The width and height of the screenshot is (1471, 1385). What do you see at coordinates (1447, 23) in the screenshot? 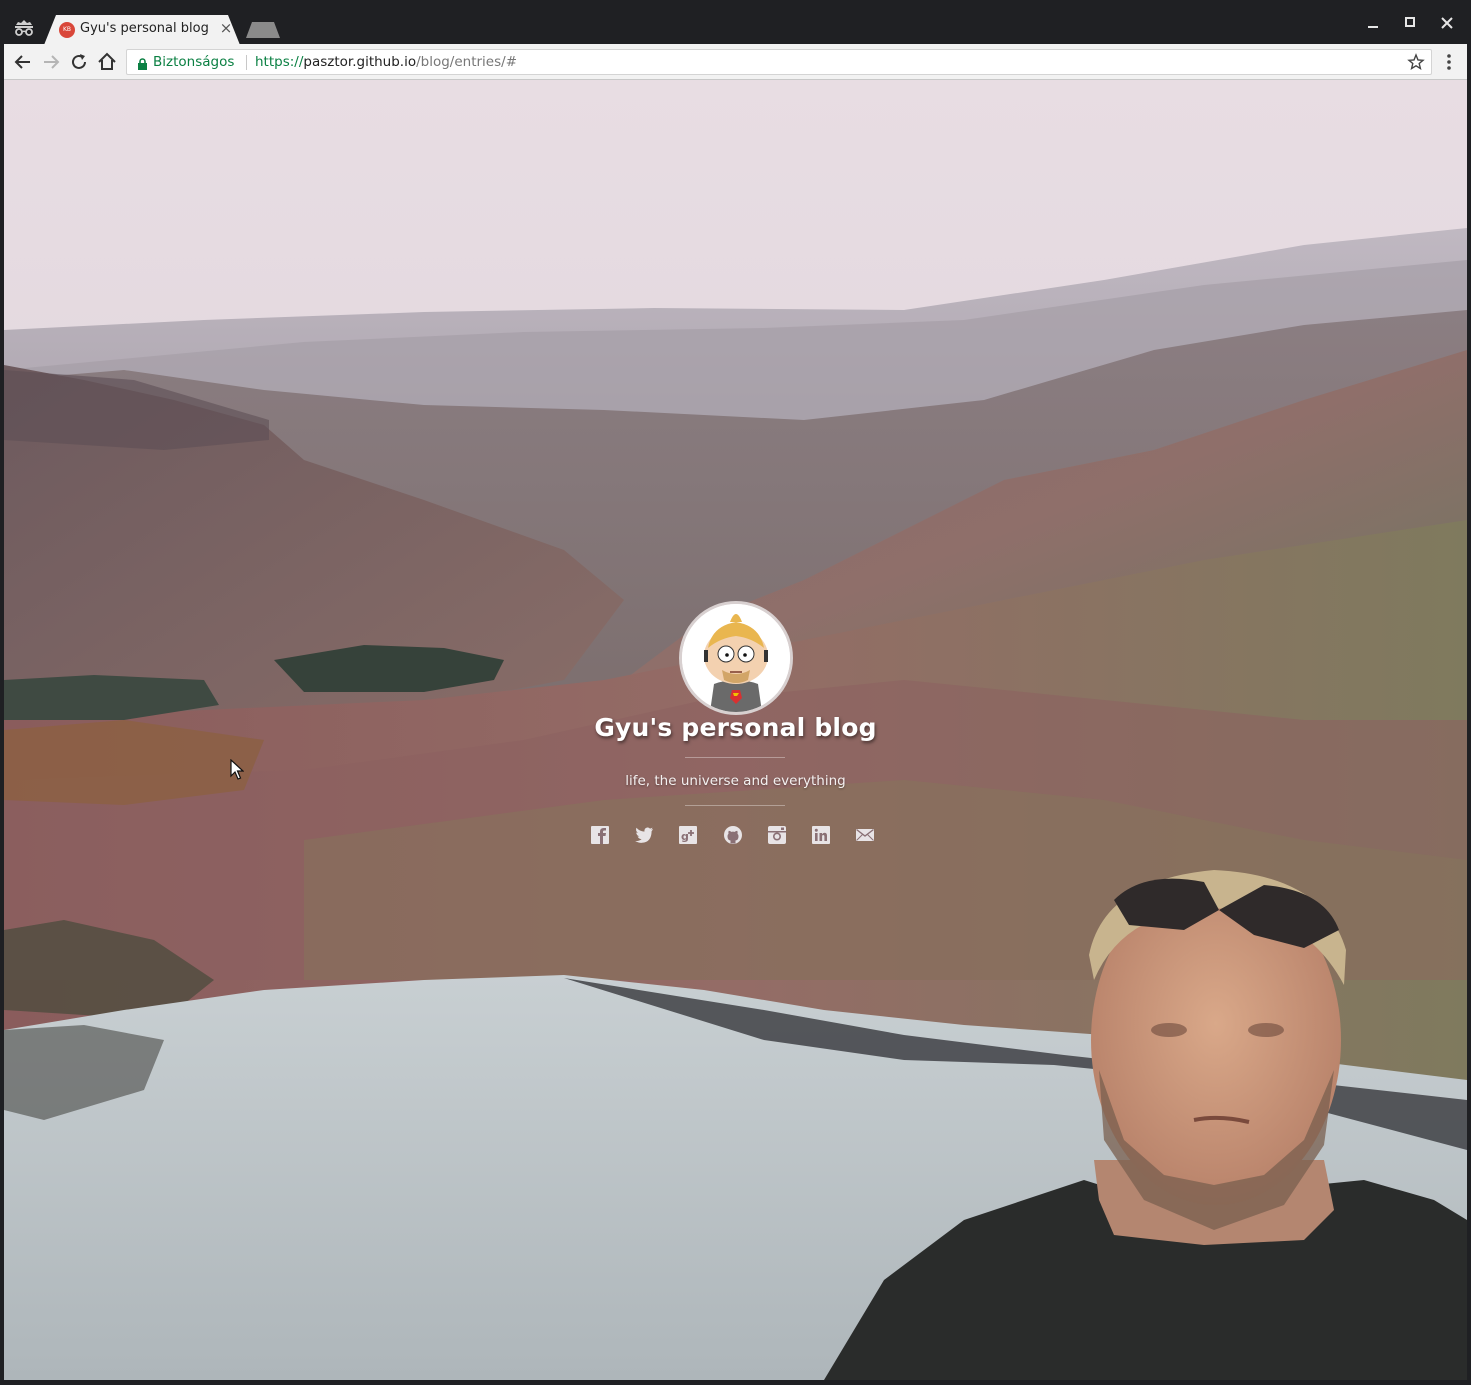
I see `close-window-button` at bounding box center [1447, 23].